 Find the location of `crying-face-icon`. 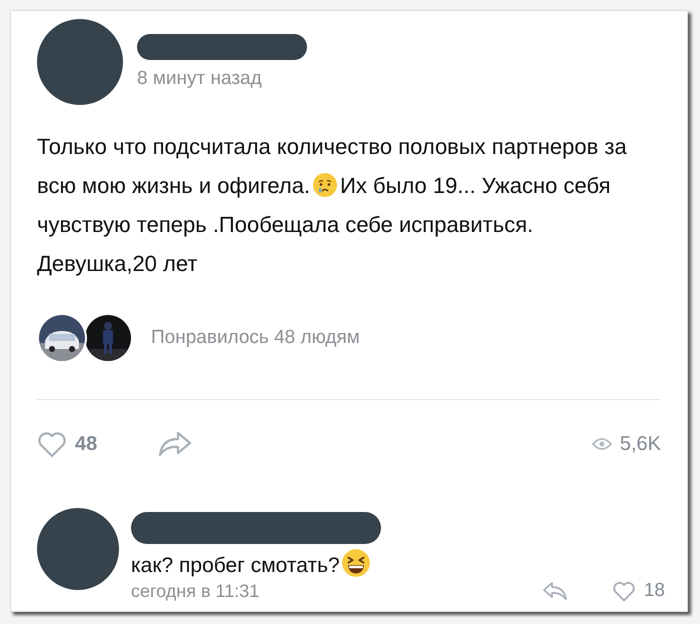

crying-face-icon is located at coordinates (325, 185).